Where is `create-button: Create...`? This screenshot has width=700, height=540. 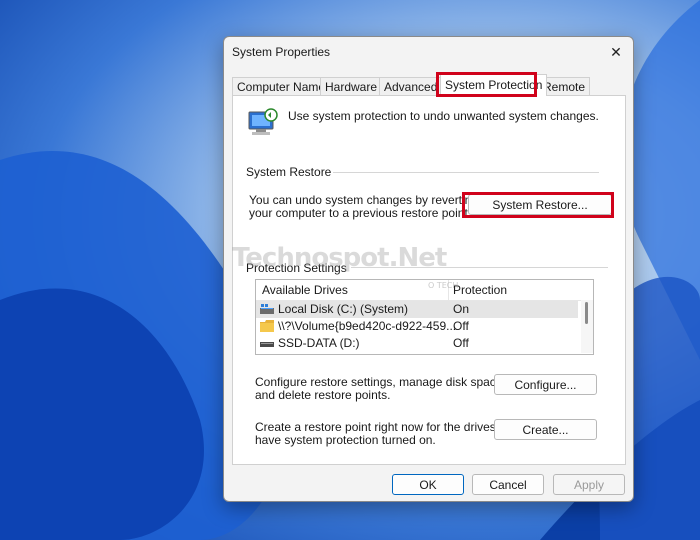 create-button: Create... is located at coordinates (545, 429).